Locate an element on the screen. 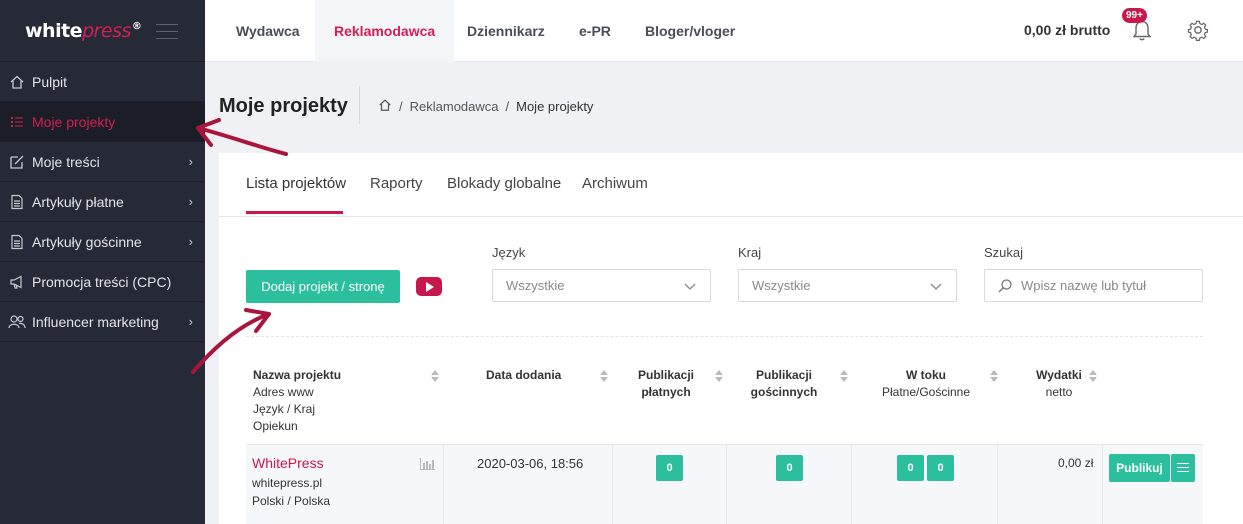  inprogress-guest-badge: 0 is located at coordinates (940, 468).